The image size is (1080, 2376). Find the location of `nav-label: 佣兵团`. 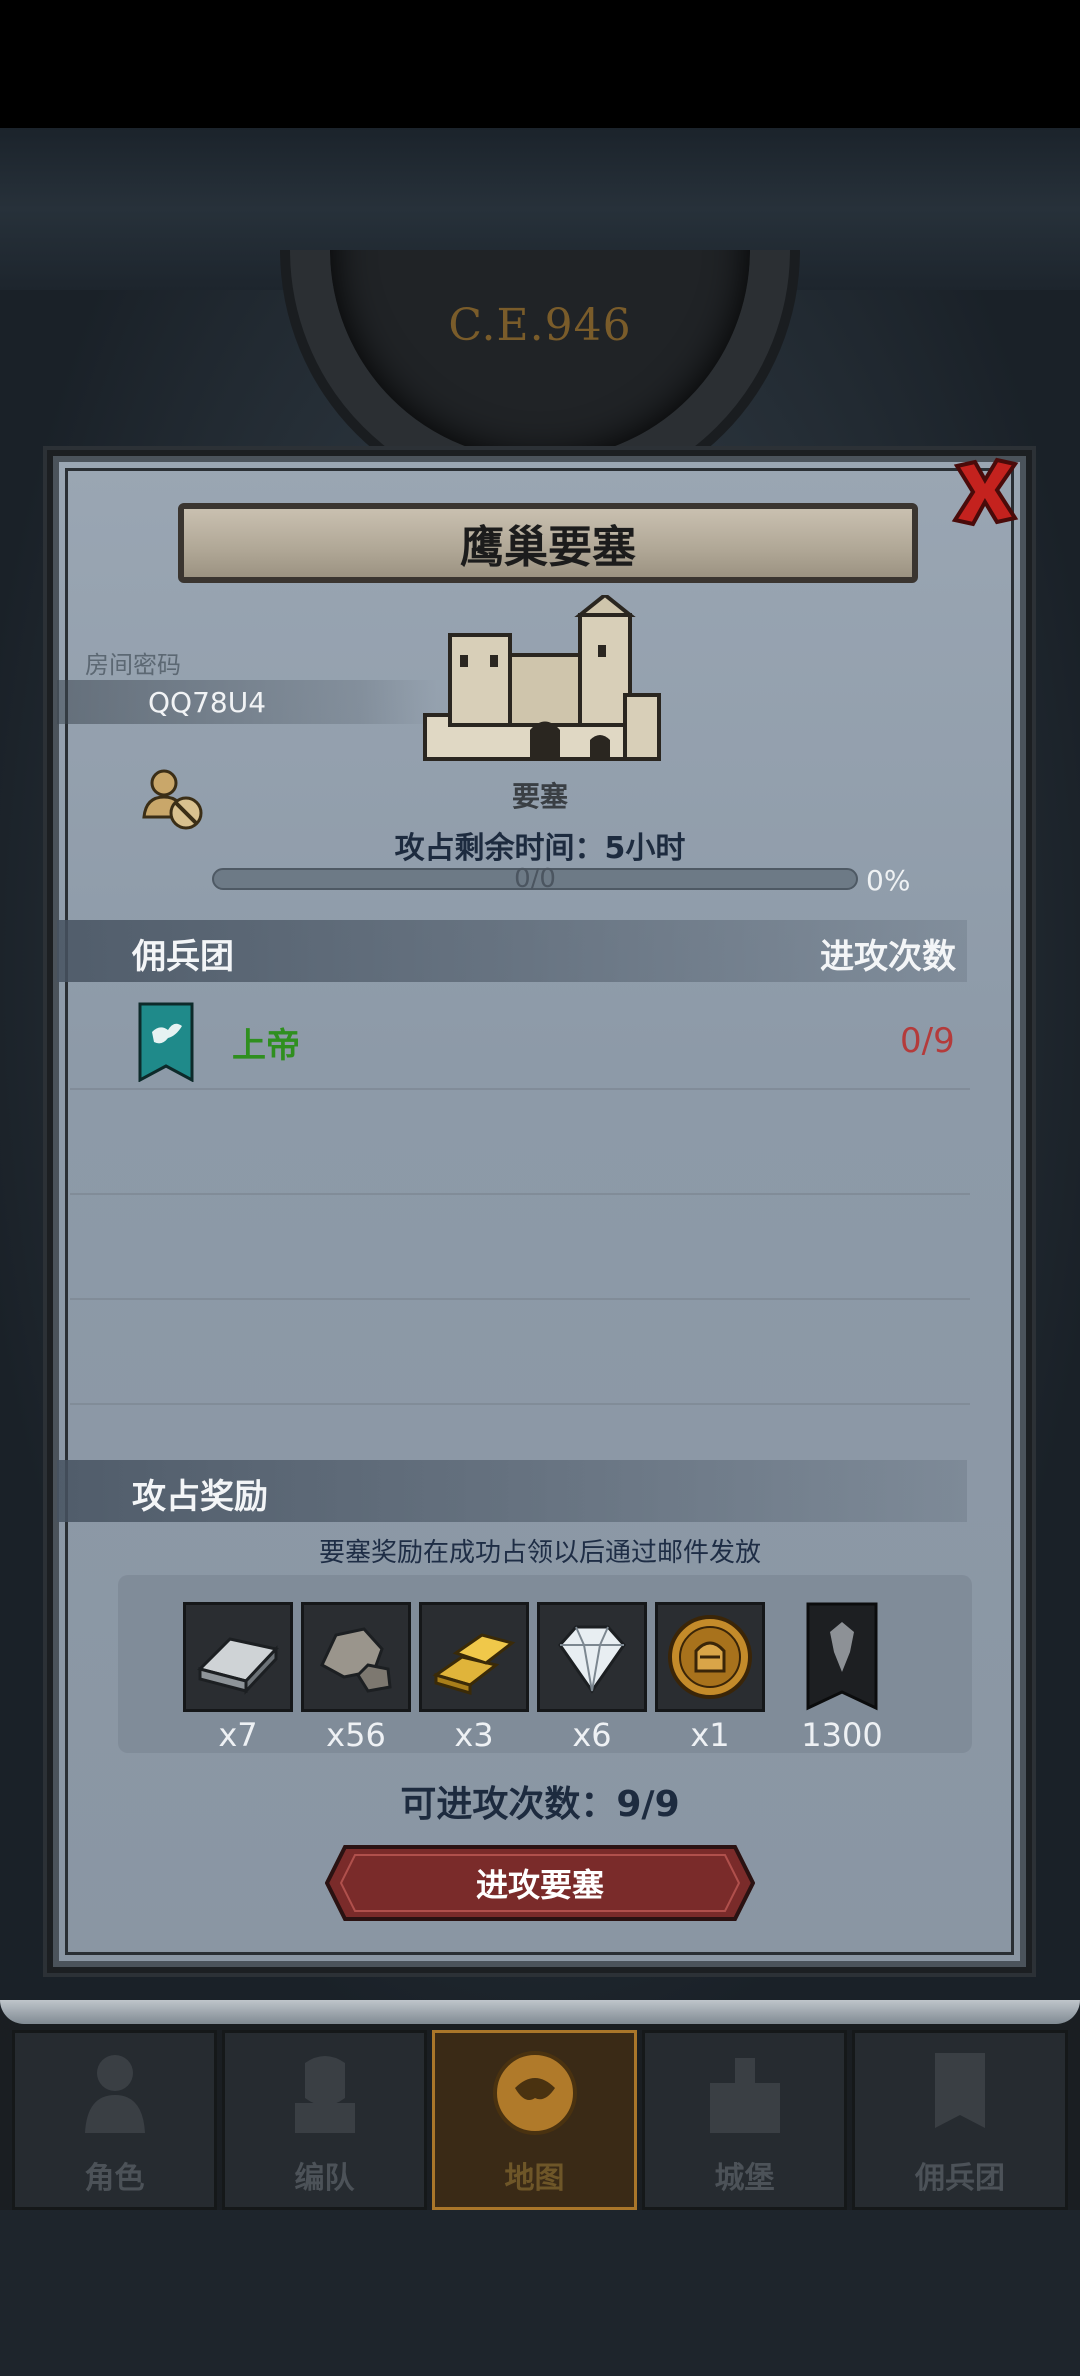

nav-label: 佣兵团 is located at coordinates (960, 2178).